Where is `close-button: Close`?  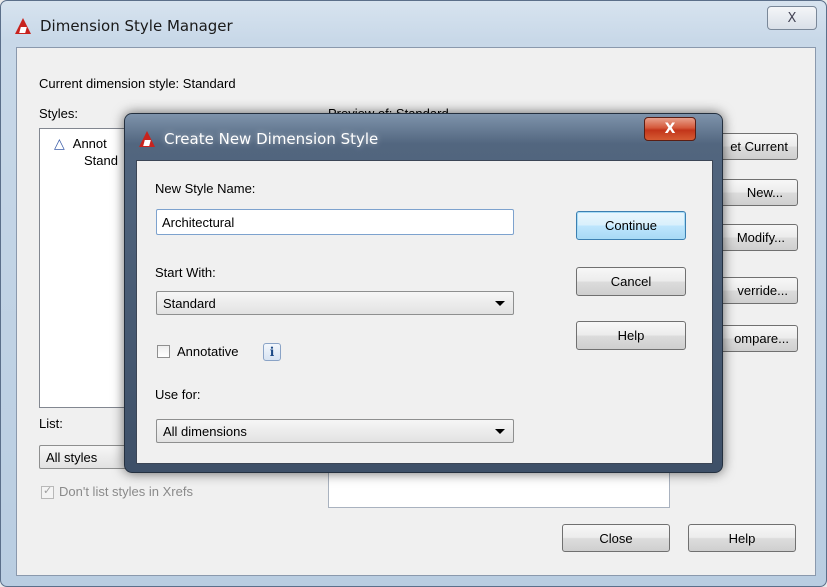
close-button: Close is located at coordinates (616, 538).